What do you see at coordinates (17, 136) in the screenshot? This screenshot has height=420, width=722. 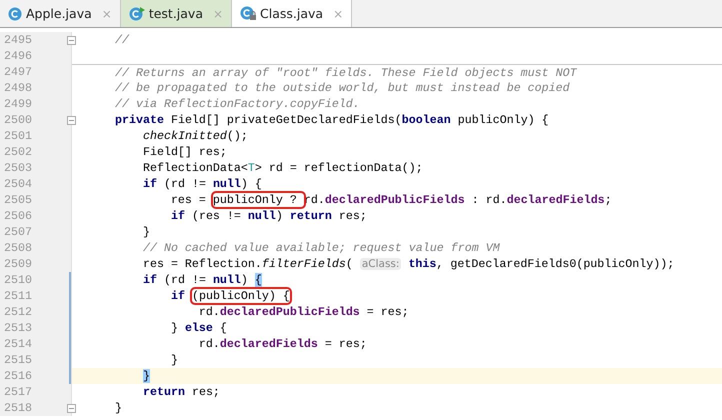 I see `line-number: 2501` at bounding box center [17, 136].